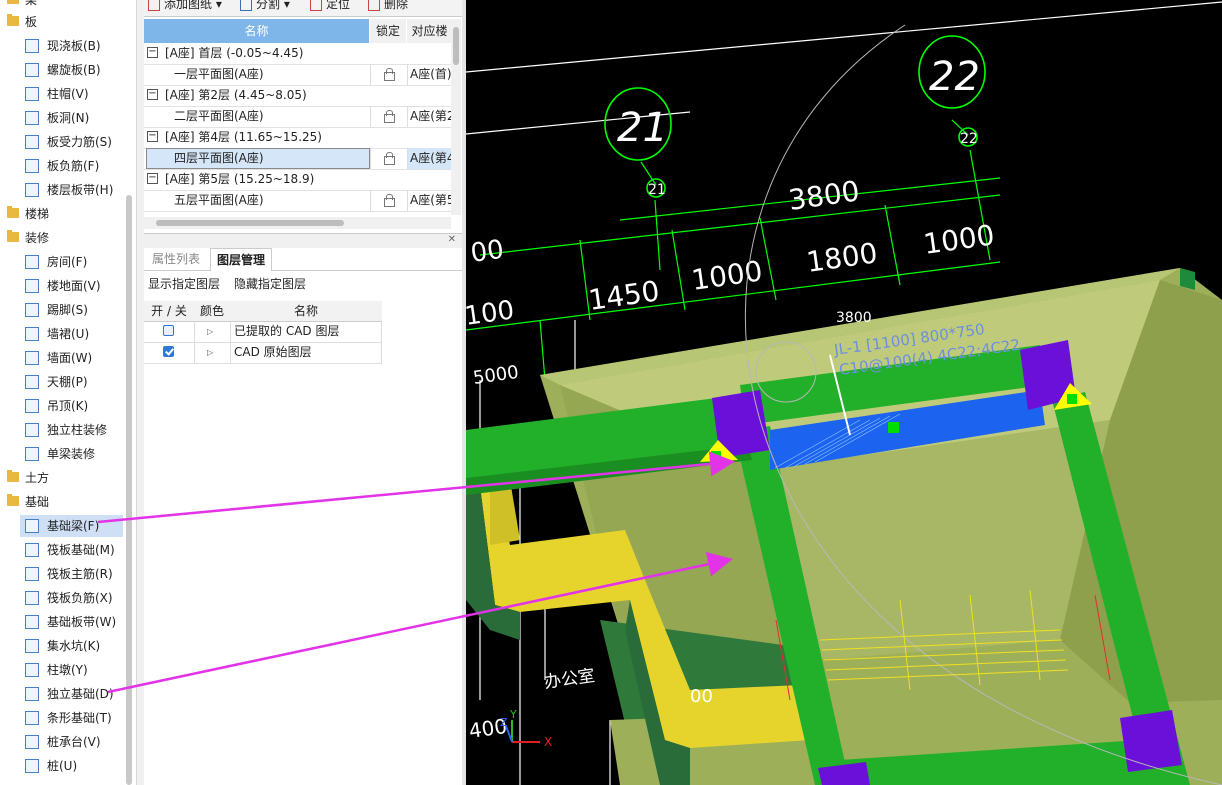 This screenshot has height=785, width=1222. What do you see at coordinates (61, 358) in the screenshot?
I see `tree-item: 墙面(W)` at bounding box center [61, 358].